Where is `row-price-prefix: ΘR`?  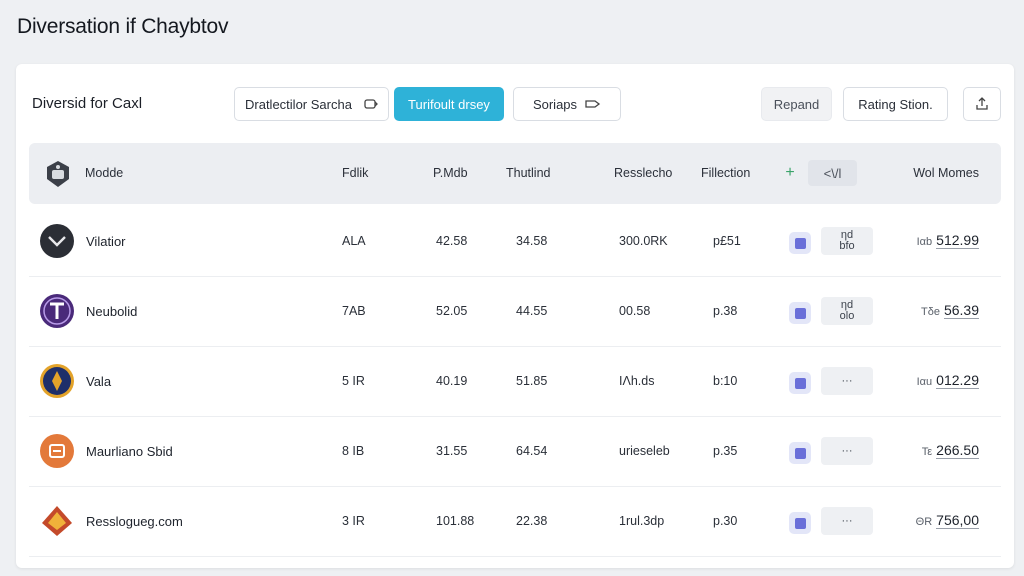
row-price-prefix: ΘR is located at coordinates (924, 522).